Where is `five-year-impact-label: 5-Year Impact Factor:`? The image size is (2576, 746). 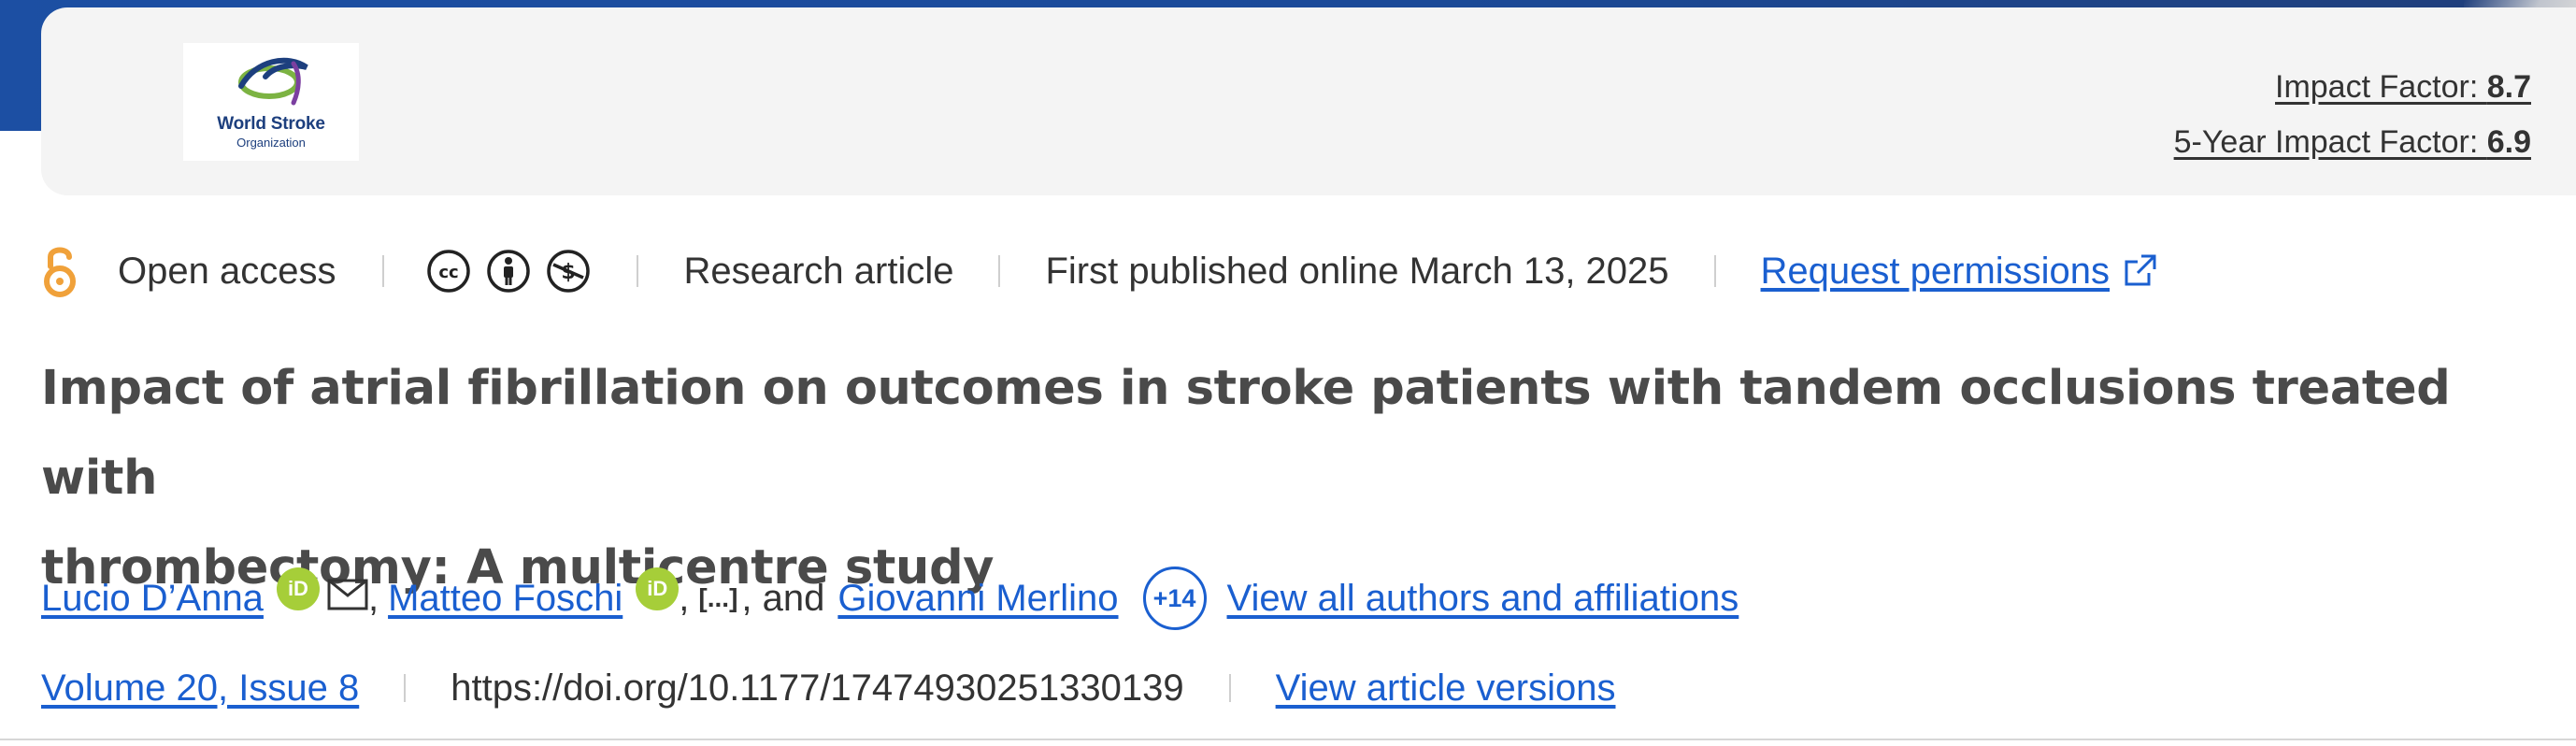
five-year-impact-label: 5-Year Impact Factor: is located at coordinates (2330, 142).